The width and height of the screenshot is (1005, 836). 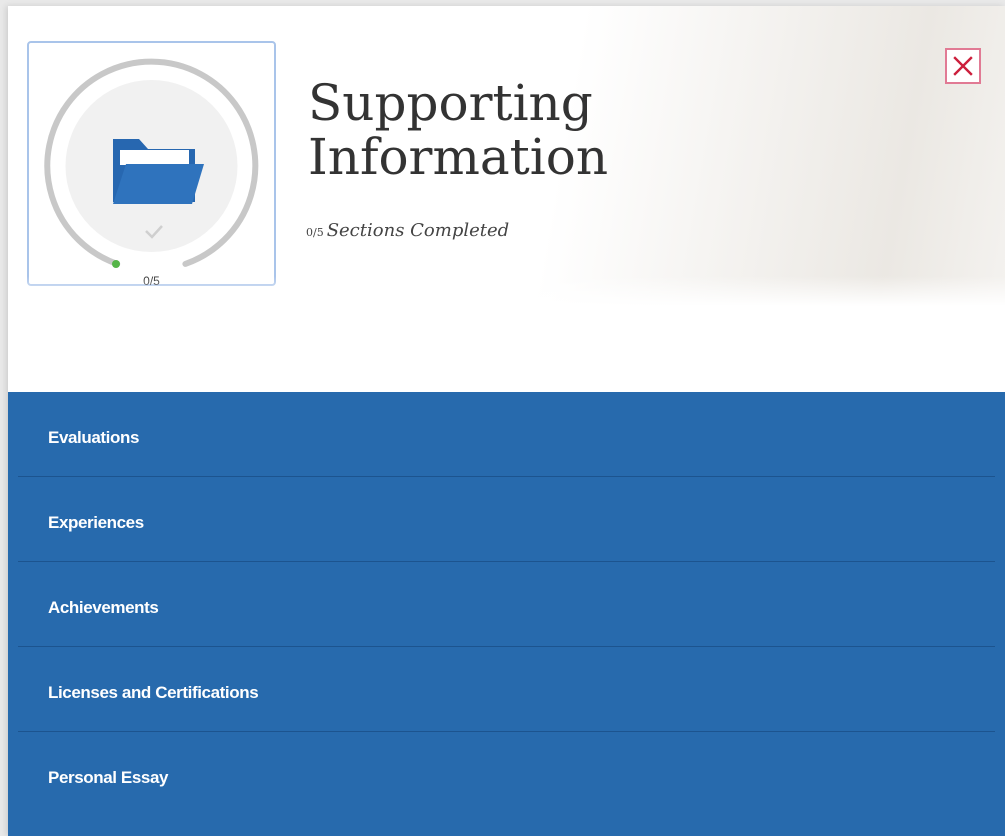 I want to click on section-label: Achievements, so click(x=103, y=607).